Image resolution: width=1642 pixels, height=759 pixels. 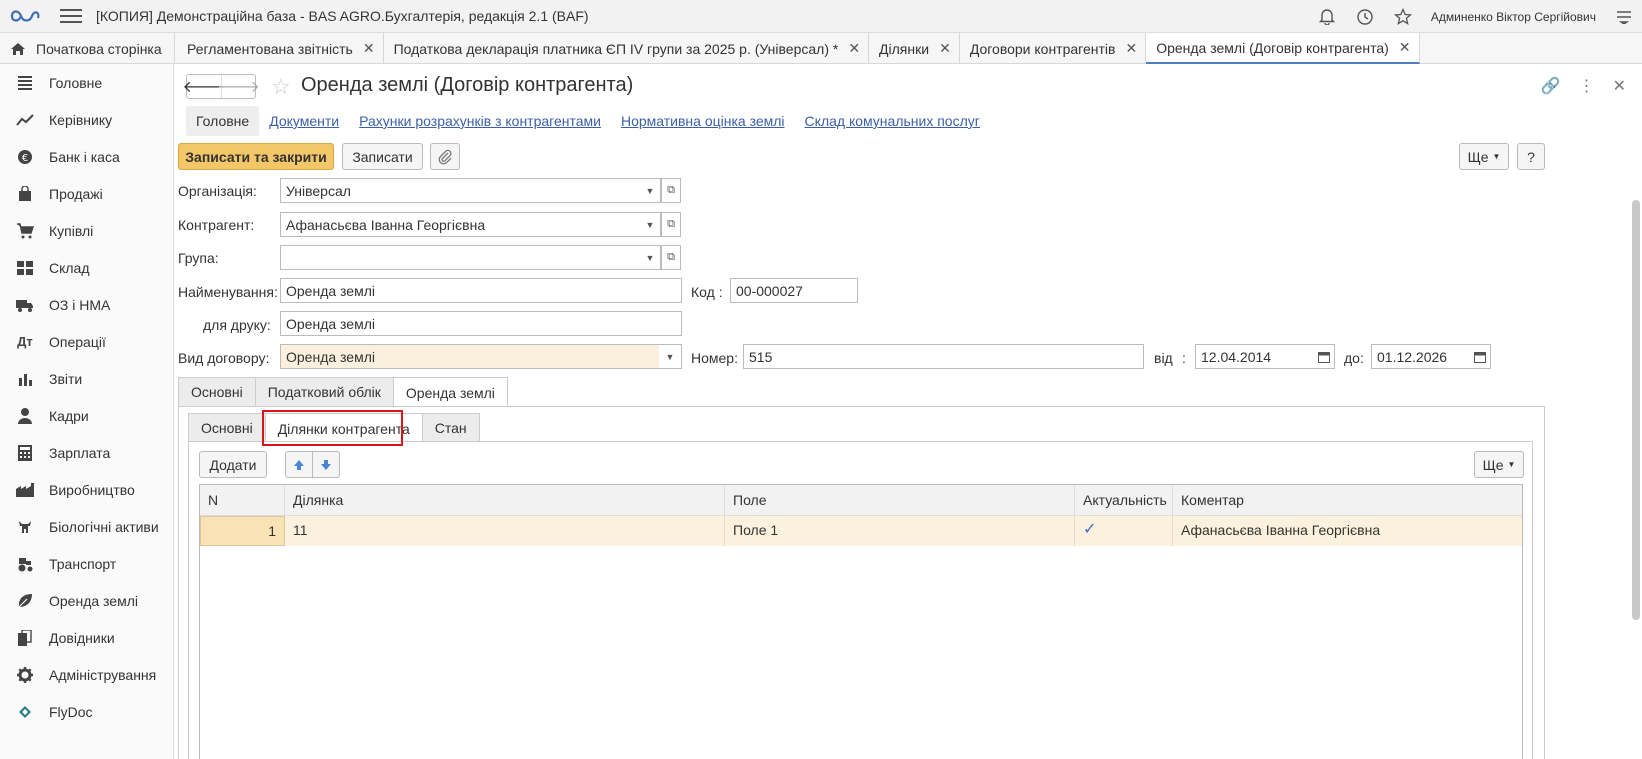 I want to click on sidebar-item-purchases: Купівлі, so click(x=86, y=230).